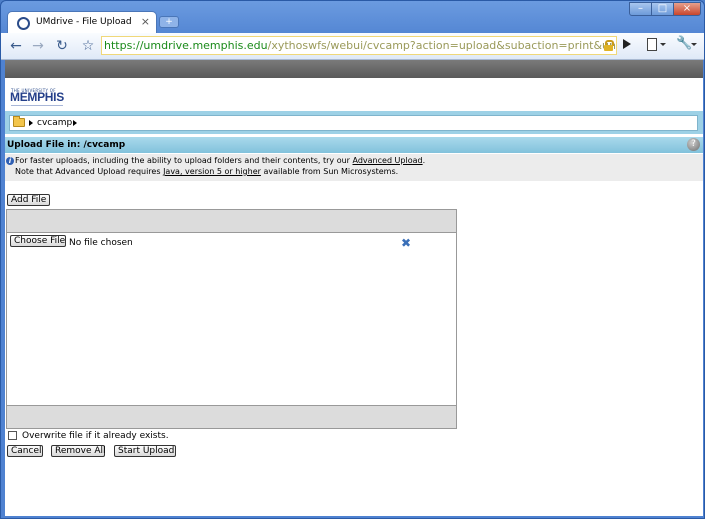 The height and width of the screenshot is (519, 705). What do you see at coordinates (231, 221) in the screenshot?
I see `file-table-header` at bounding box center [231, 221].